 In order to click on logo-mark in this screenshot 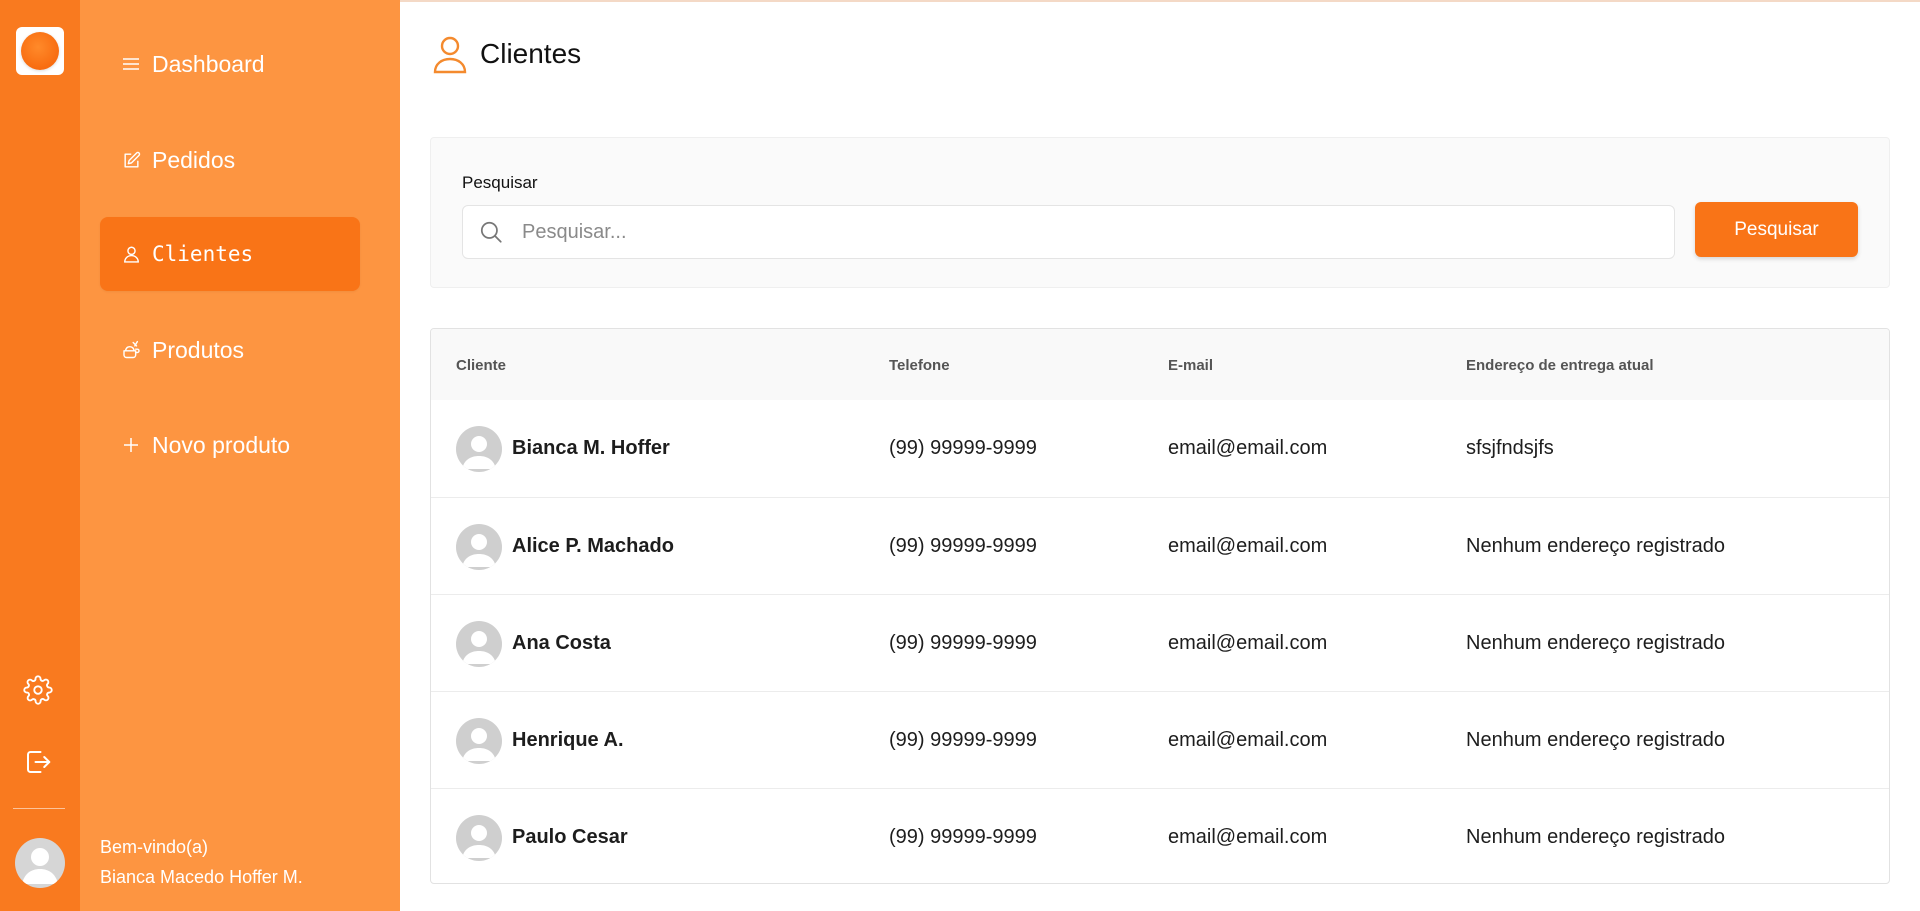, I will do `click(40, 51)`.